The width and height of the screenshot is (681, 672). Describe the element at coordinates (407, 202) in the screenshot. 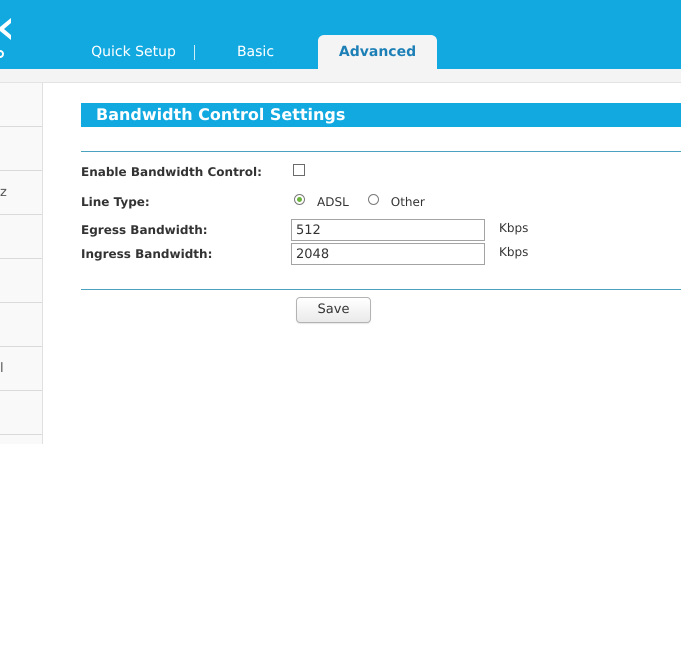

I see `radio-label: Other` at that location.